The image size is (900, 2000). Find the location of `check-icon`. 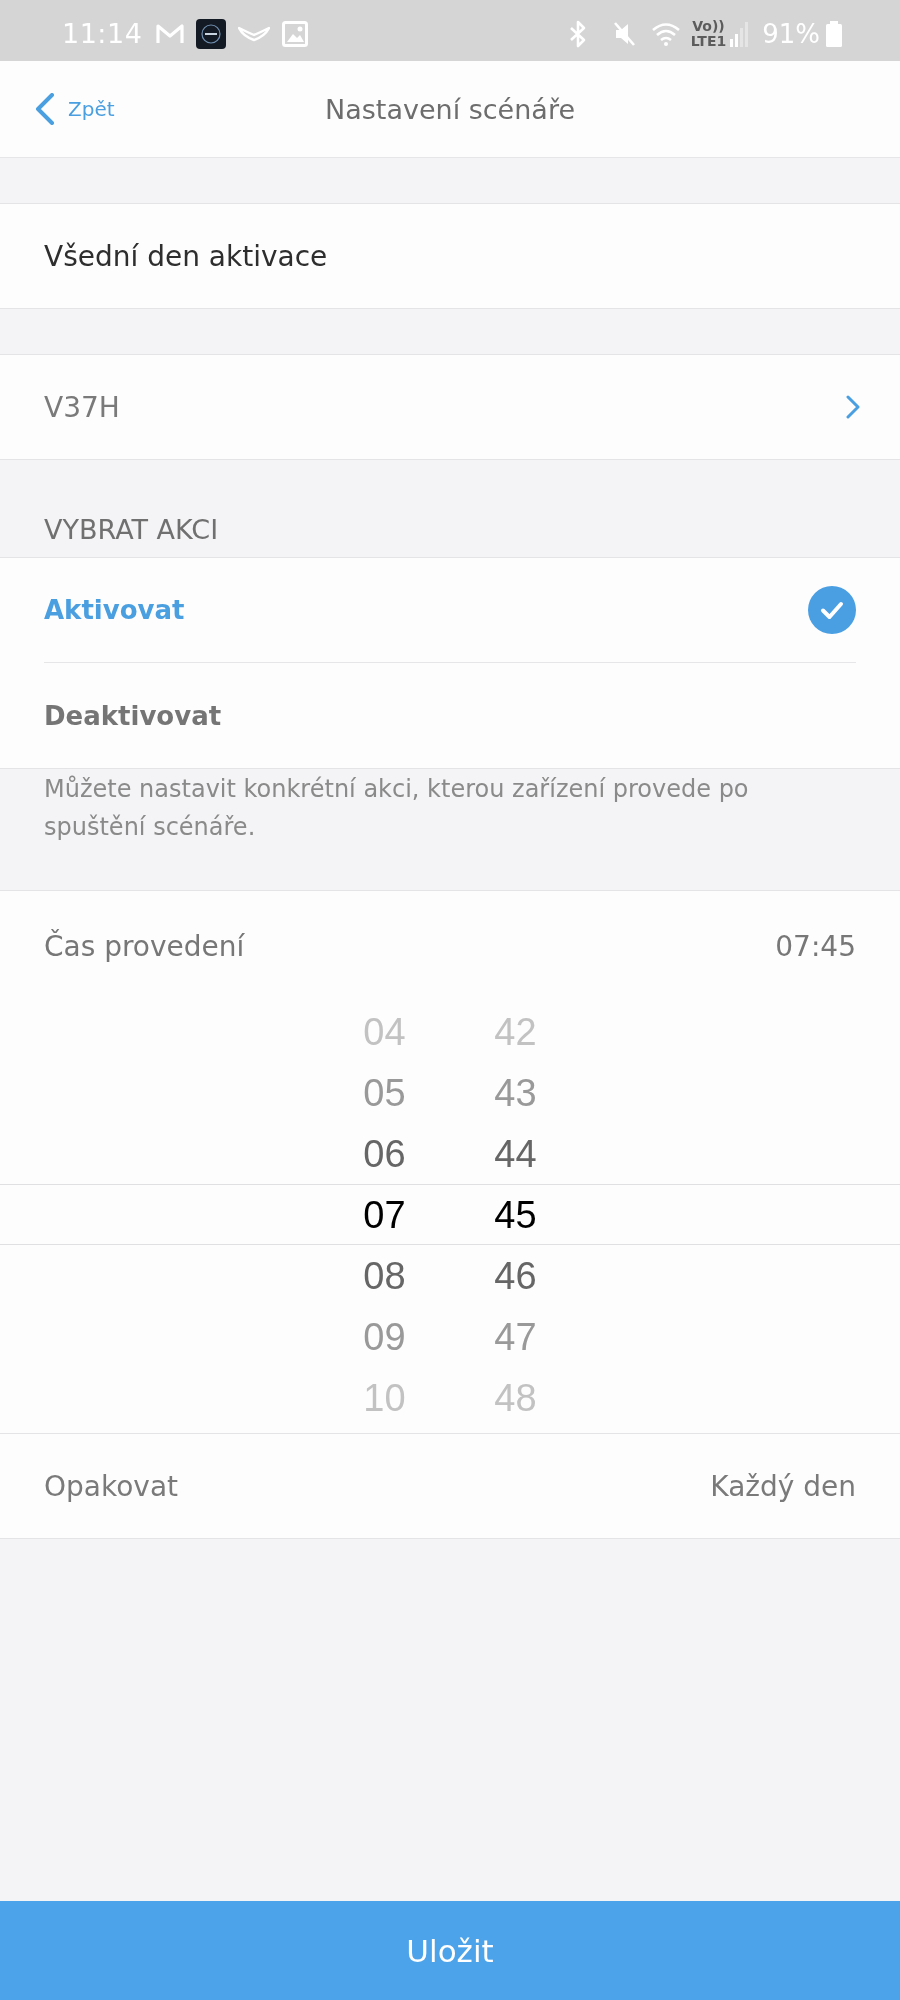

check-icon is located at coordinates (832, 610).